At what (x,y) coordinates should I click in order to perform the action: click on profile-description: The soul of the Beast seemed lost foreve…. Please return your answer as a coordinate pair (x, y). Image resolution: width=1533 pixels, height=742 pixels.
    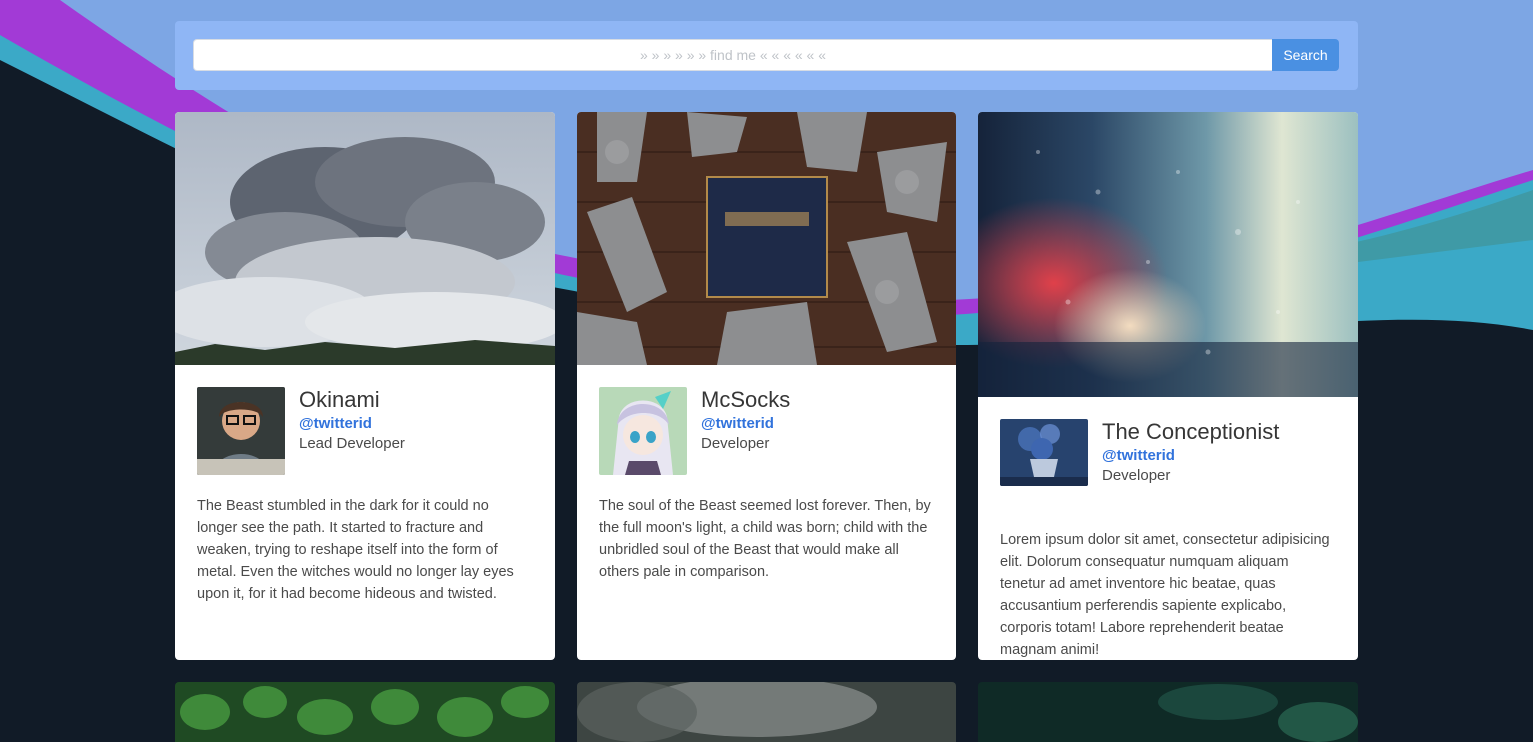
    Looking at the image, I should click on (765, 539).